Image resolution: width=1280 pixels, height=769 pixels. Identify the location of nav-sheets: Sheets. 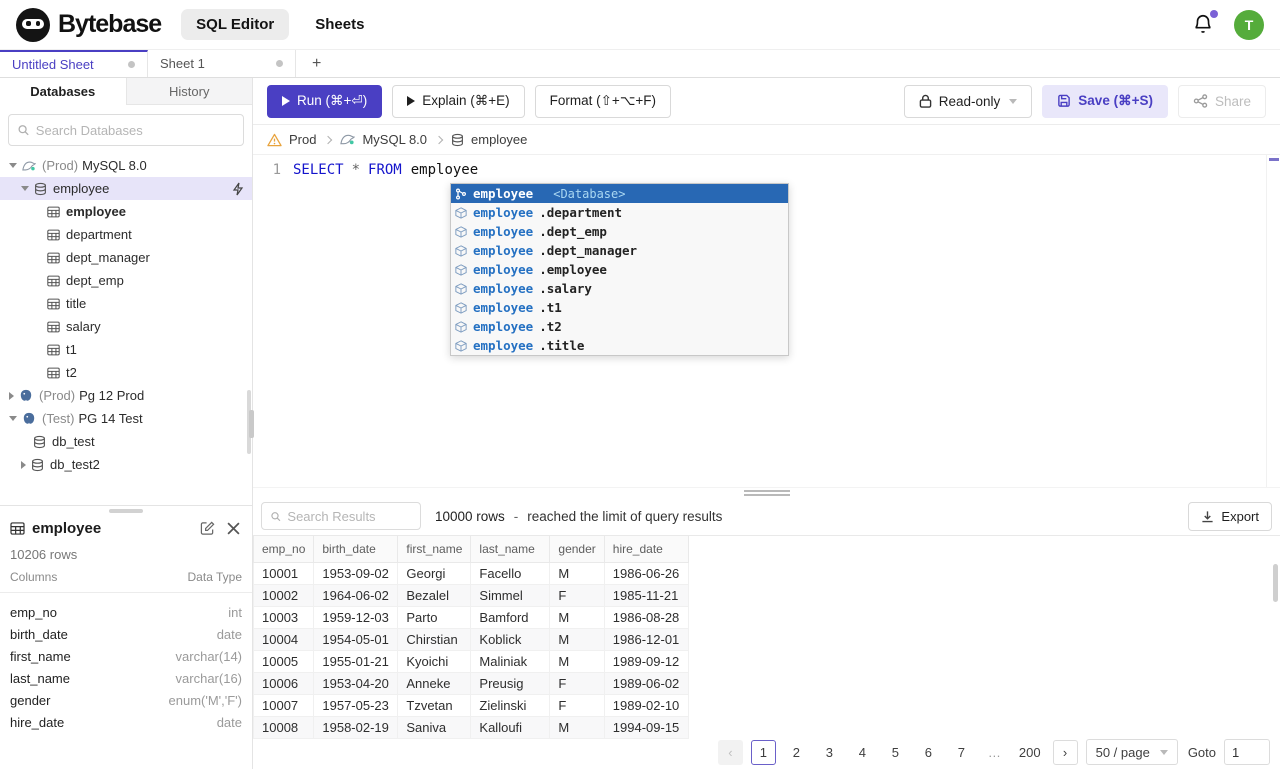
(339, 24).